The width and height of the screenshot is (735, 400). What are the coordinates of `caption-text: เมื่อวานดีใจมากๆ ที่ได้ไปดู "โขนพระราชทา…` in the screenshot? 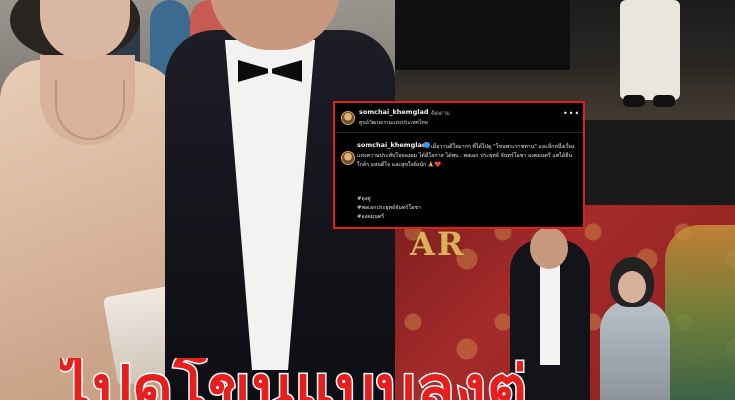 It's located at (466, 156).